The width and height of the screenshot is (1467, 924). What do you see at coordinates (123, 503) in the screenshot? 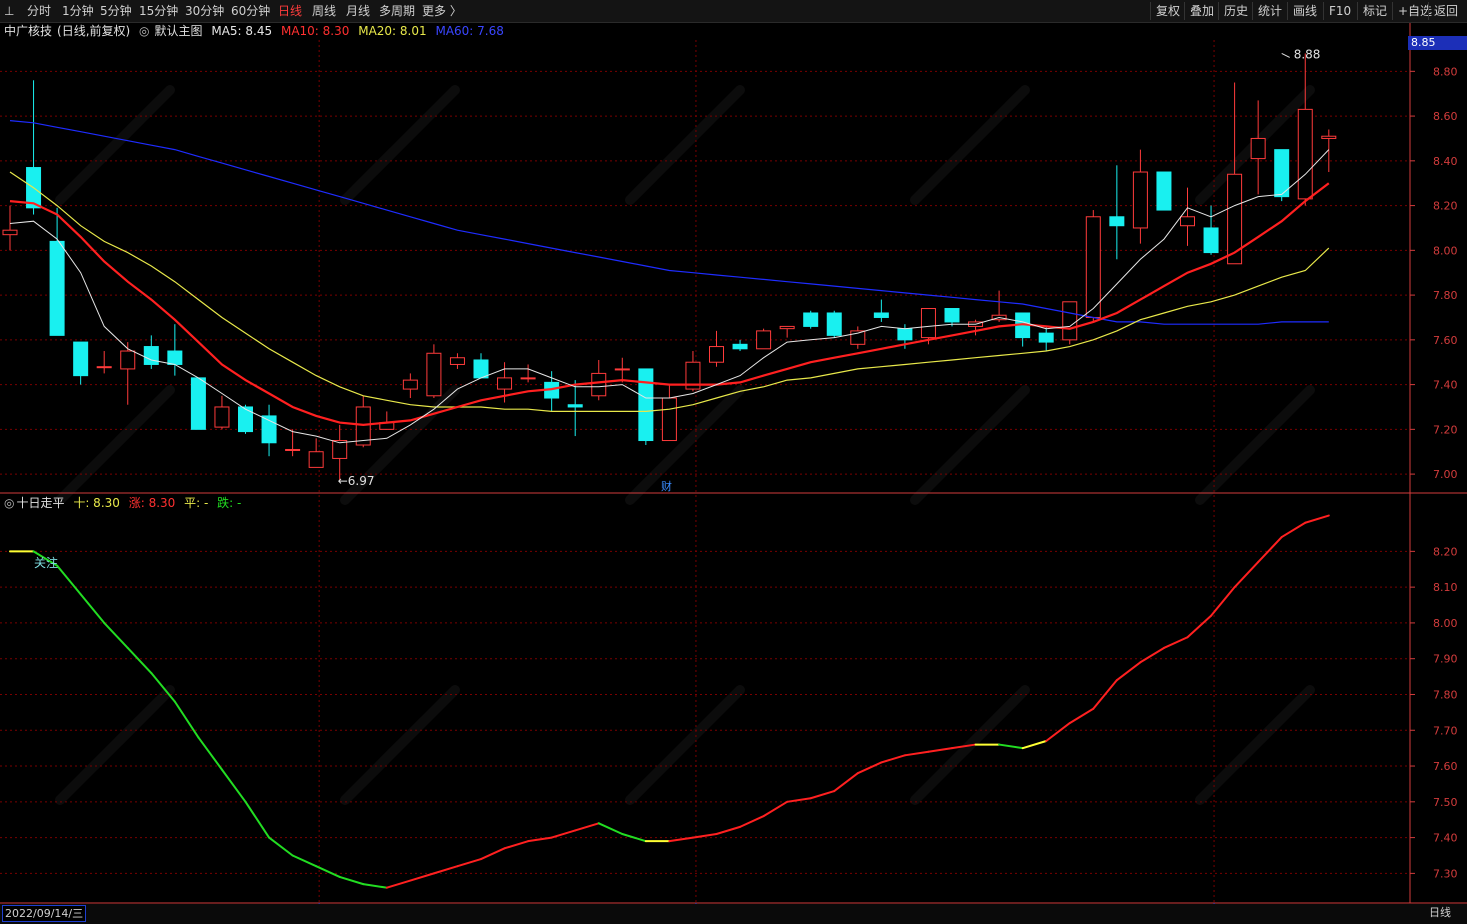
I see `sub-chart-legend: ◎ 十日走平 十: 8.30 涨: 8.30 平: - 跌: -` at bounding box center [123, 503].